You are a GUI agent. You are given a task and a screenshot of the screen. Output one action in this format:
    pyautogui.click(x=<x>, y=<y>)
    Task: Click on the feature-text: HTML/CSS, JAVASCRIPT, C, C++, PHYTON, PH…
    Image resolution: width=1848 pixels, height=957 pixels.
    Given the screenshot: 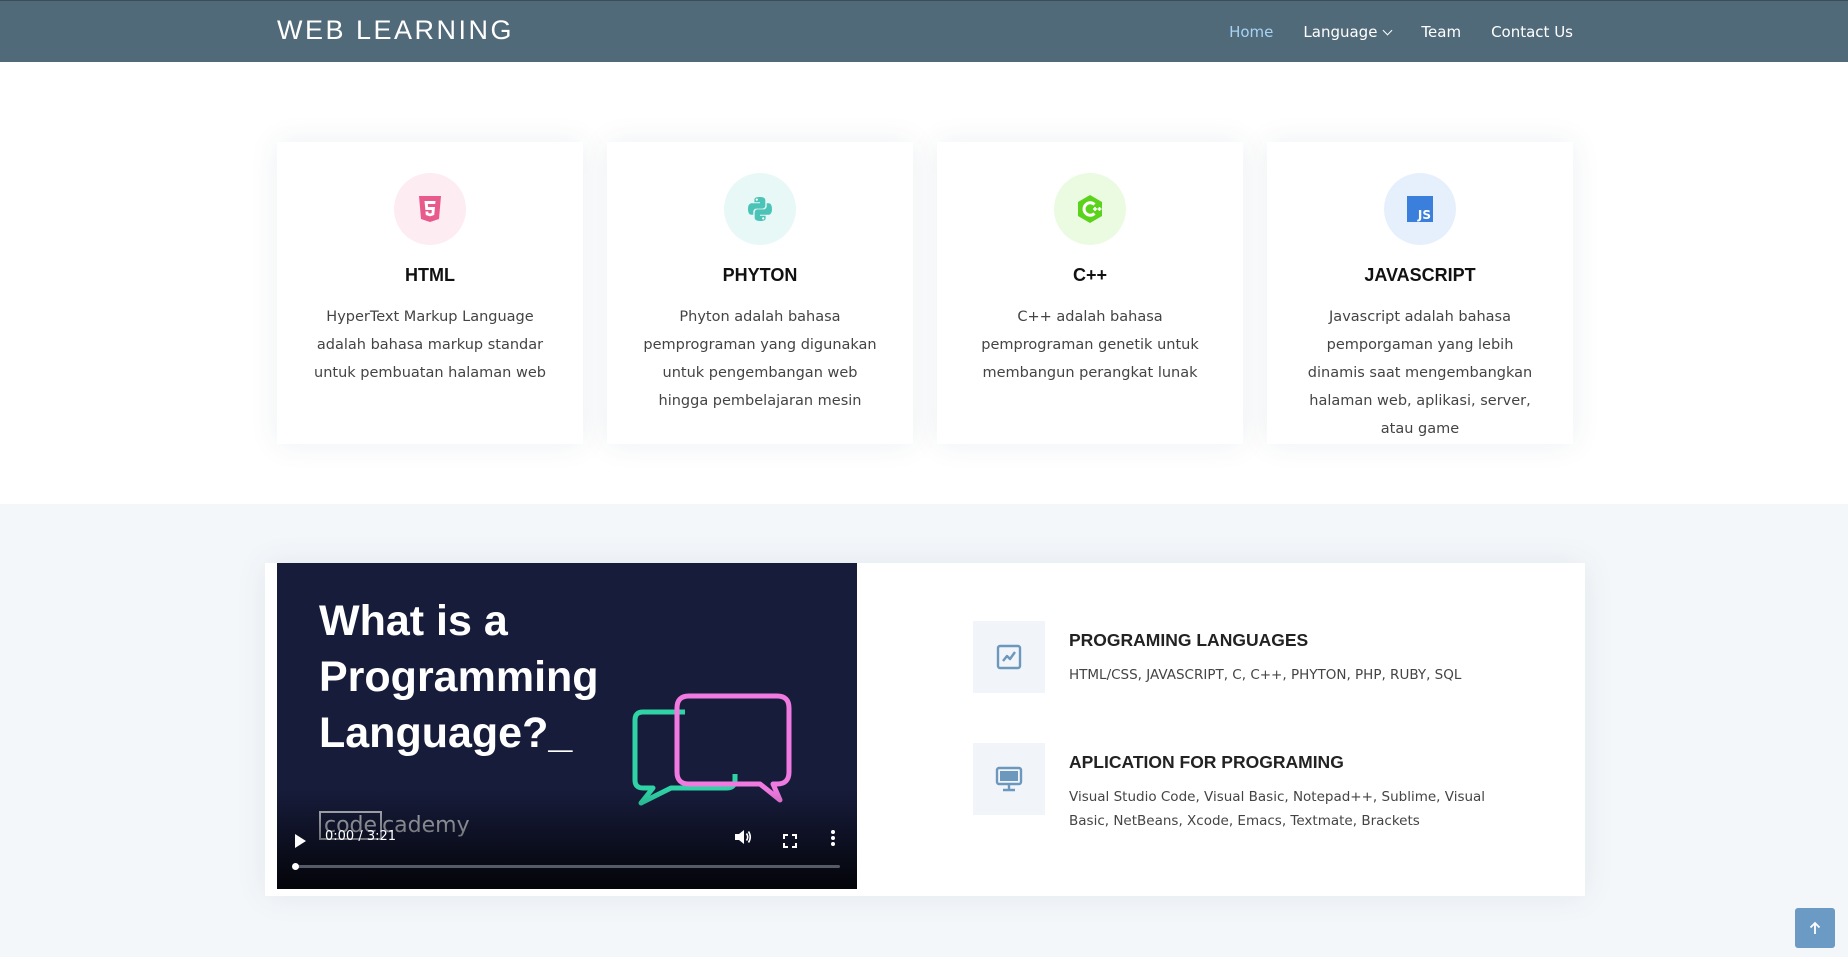 What is the action you would take?
    pyautogui.click(x=1265, y=675)
    